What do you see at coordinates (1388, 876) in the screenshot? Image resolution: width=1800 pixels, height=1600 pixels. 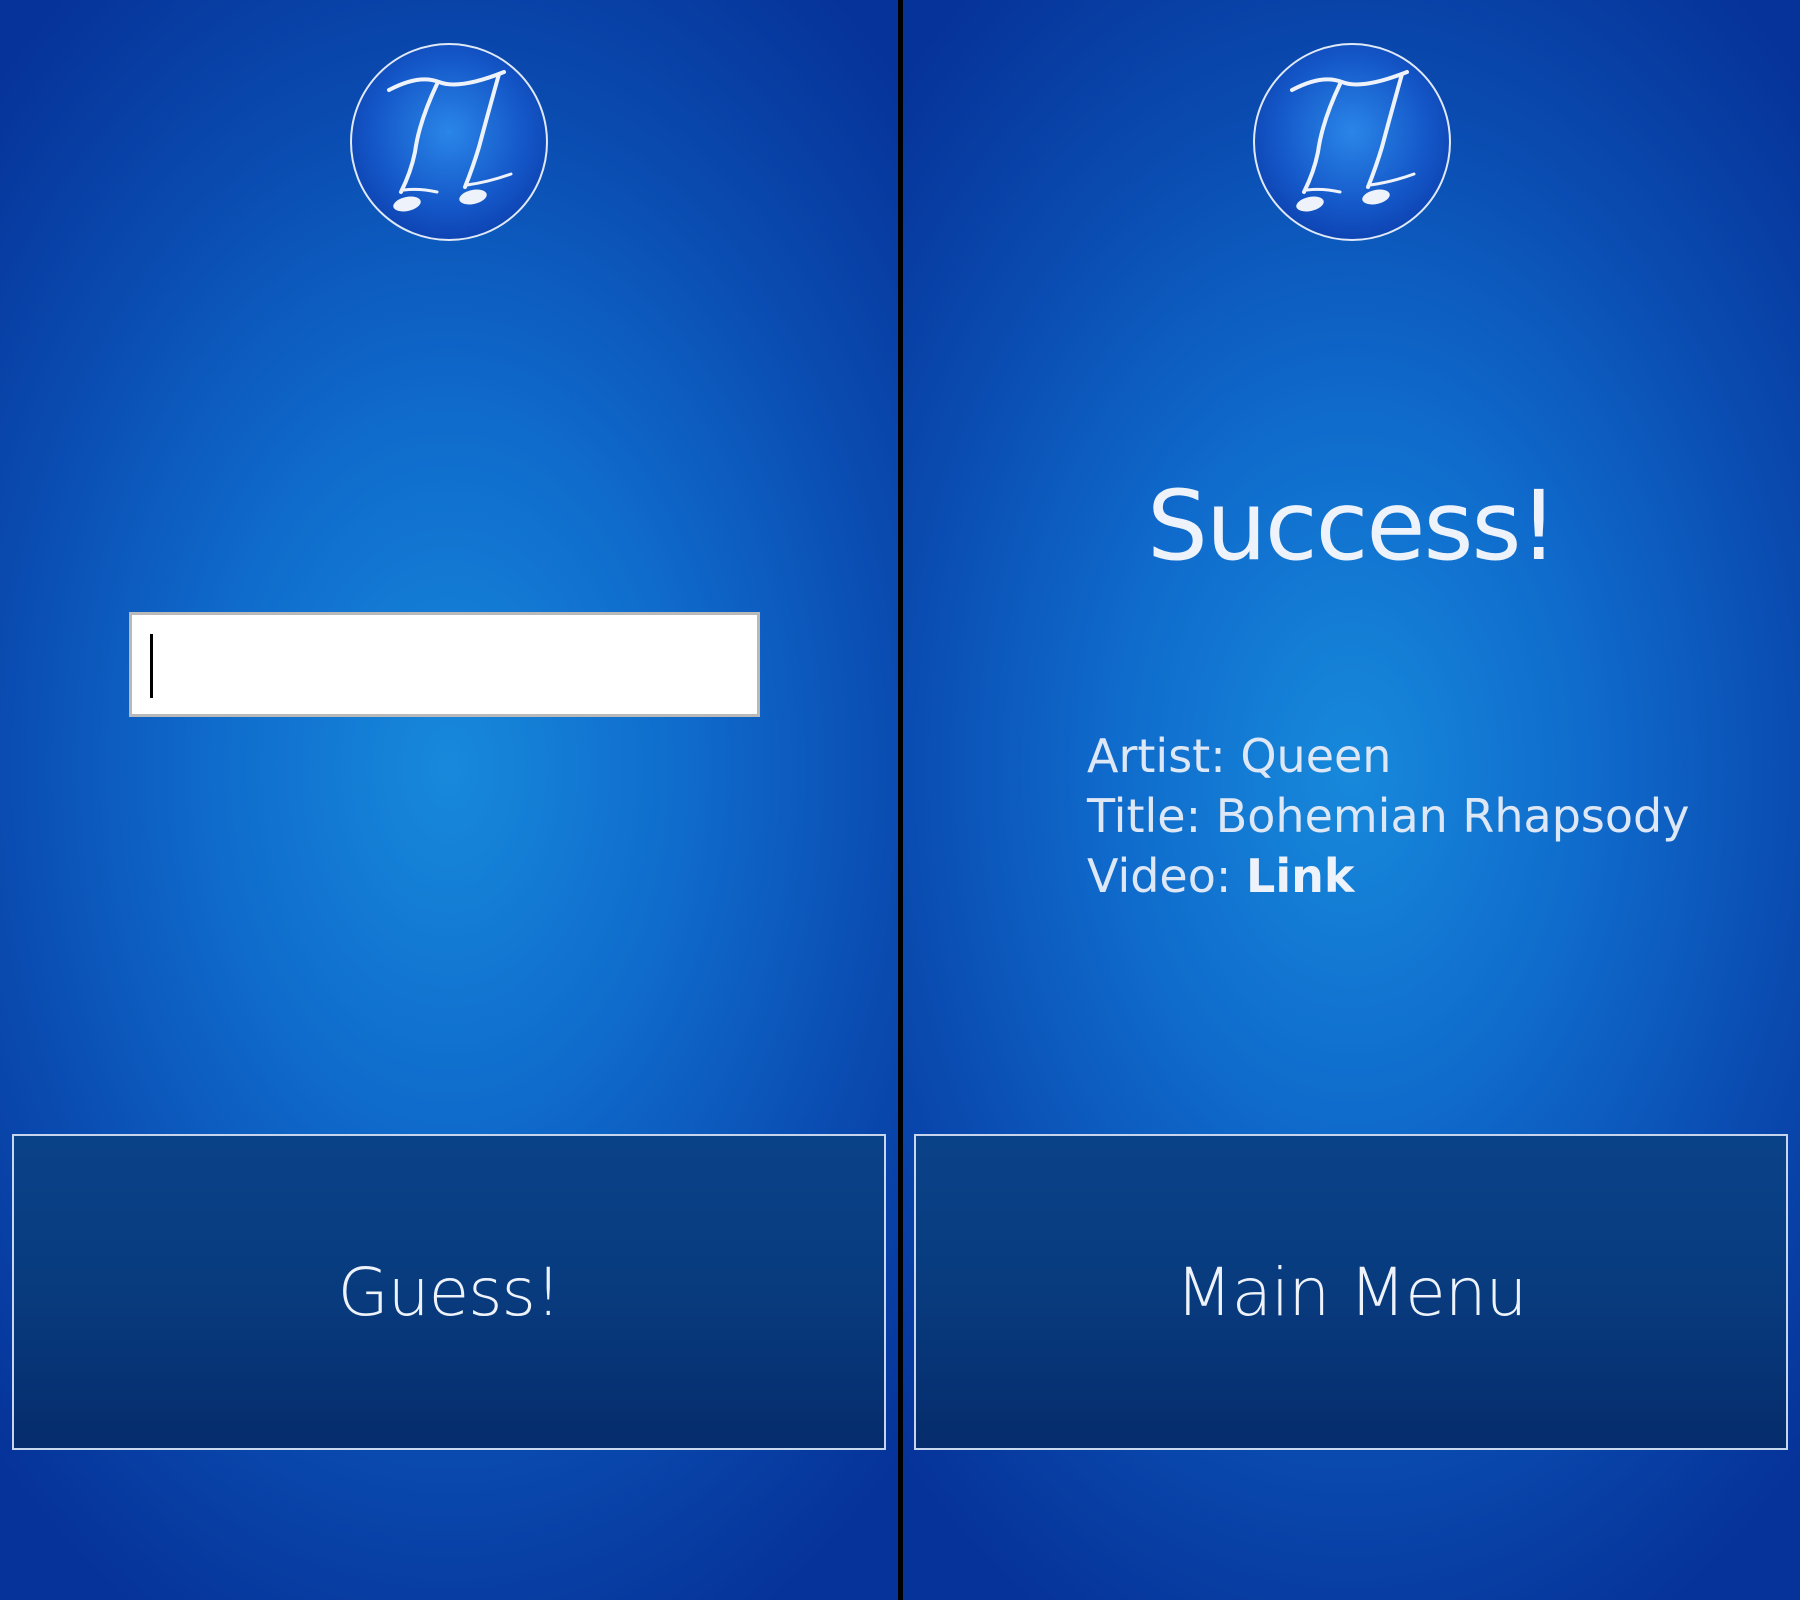 I see `video-row: Video: Link` at bounding box center [1388, 876].